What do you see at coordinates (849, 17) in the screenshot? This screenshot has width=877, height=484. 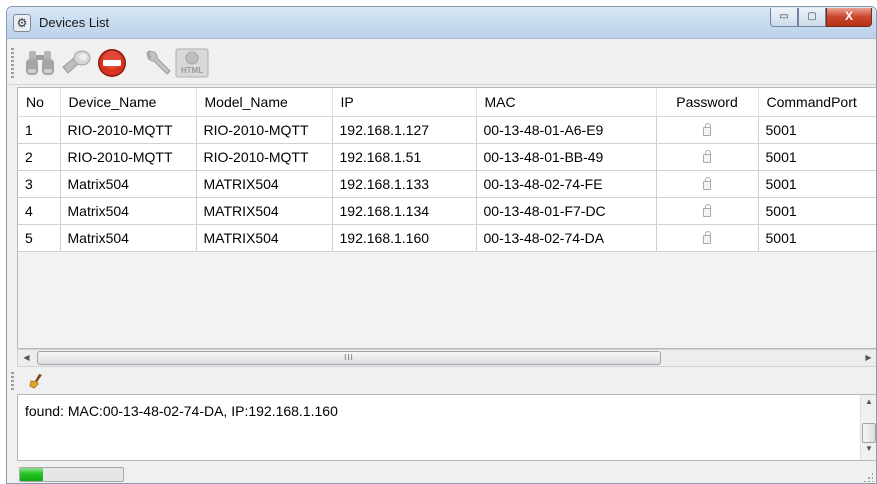 I see `close-button: X` at bounding box center [849, 17].